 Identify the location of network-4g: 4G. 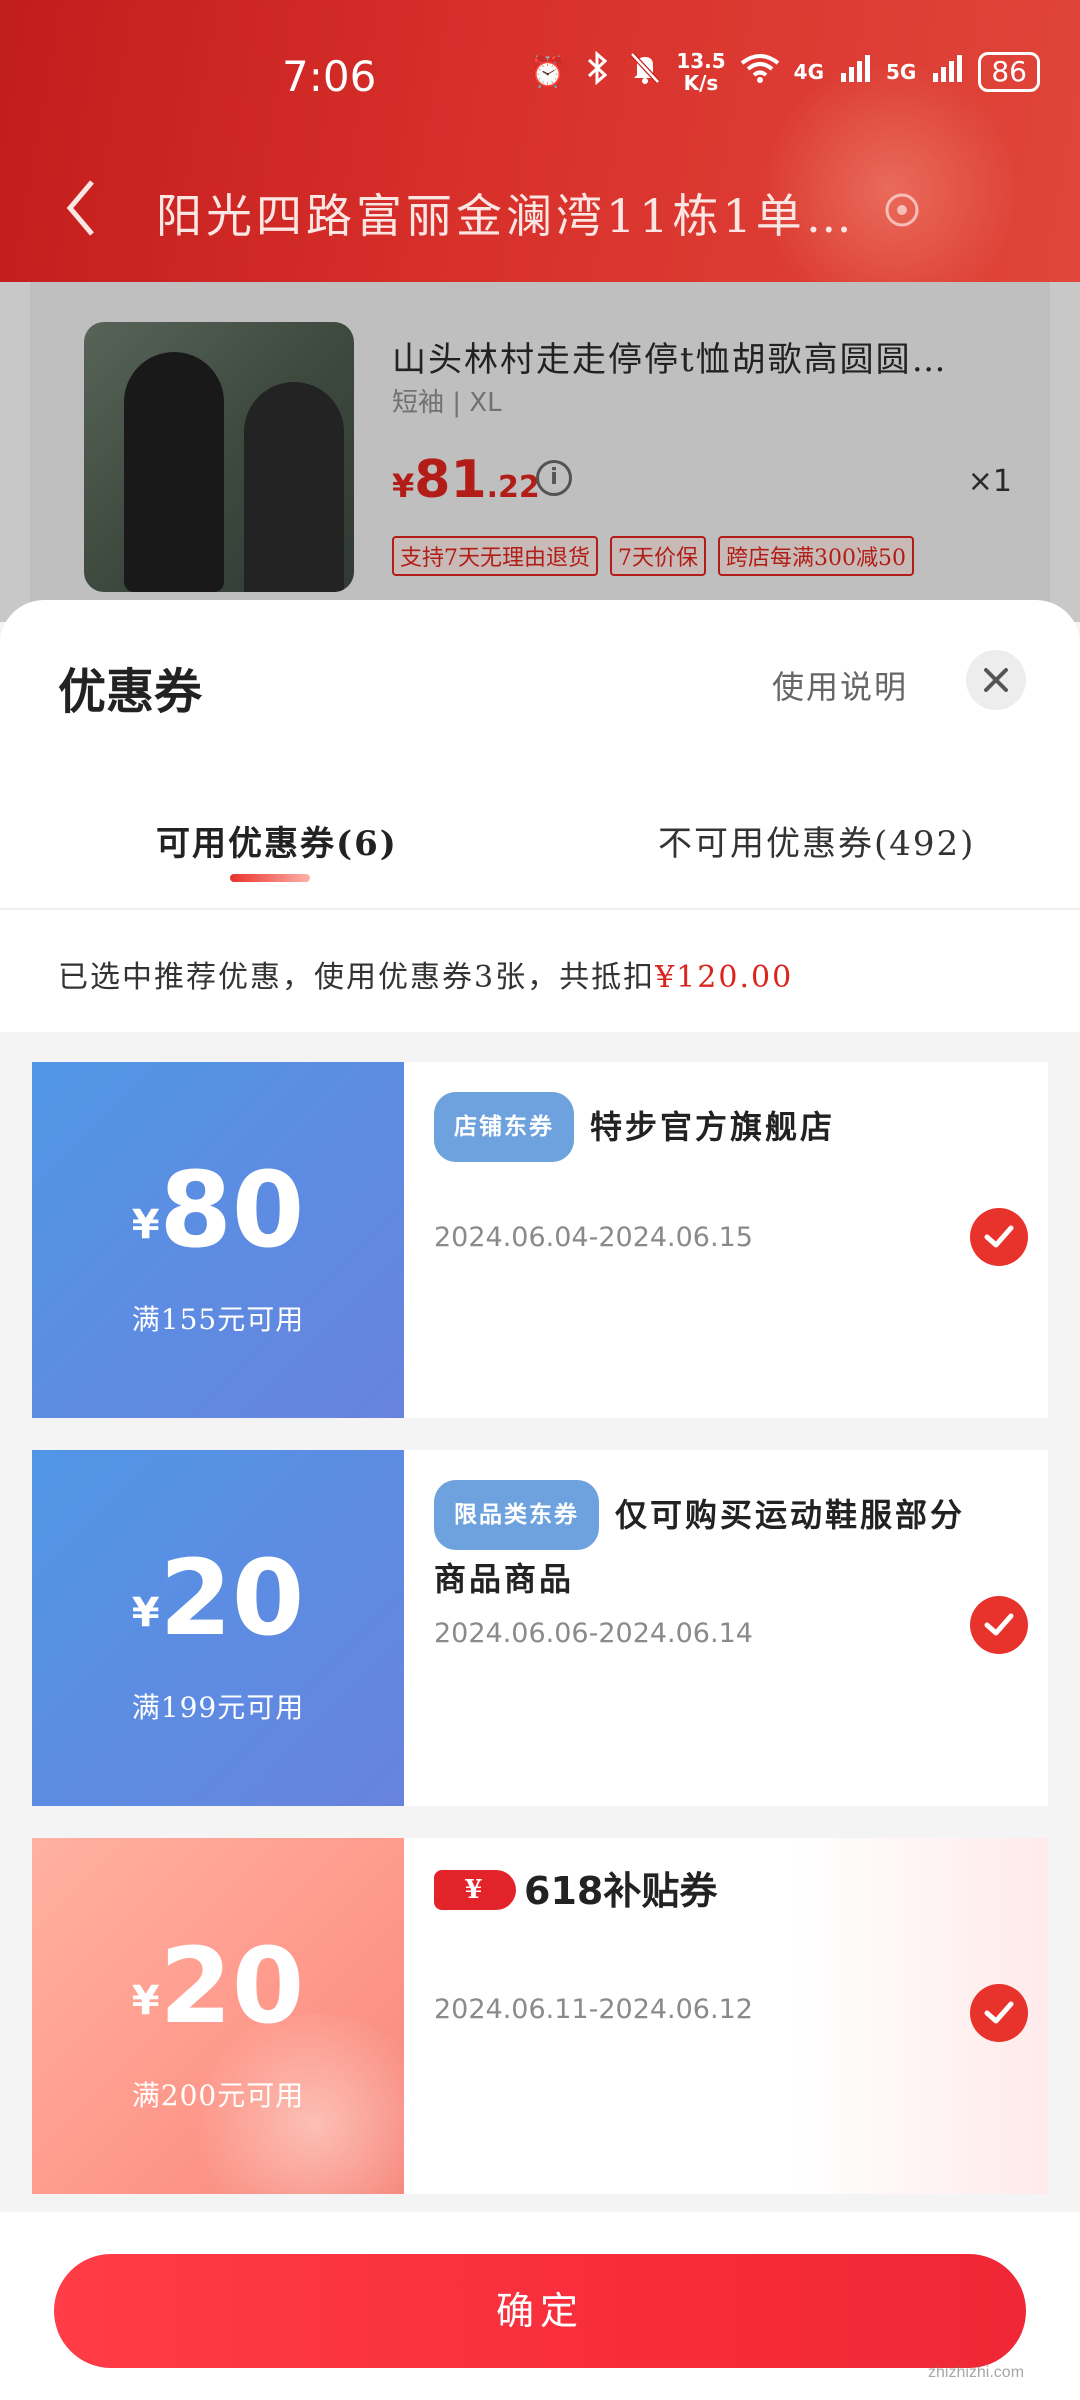
(809, 72).